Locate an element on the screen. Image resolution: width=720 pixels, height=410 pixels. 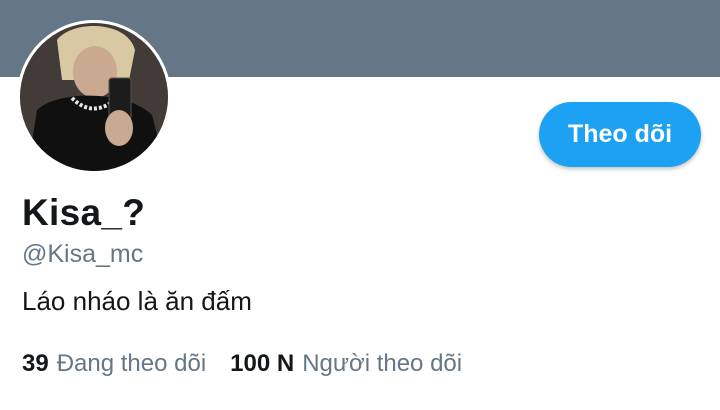
followers-stat: 100 N Người theo dõi is located at coordinates (346, 364).